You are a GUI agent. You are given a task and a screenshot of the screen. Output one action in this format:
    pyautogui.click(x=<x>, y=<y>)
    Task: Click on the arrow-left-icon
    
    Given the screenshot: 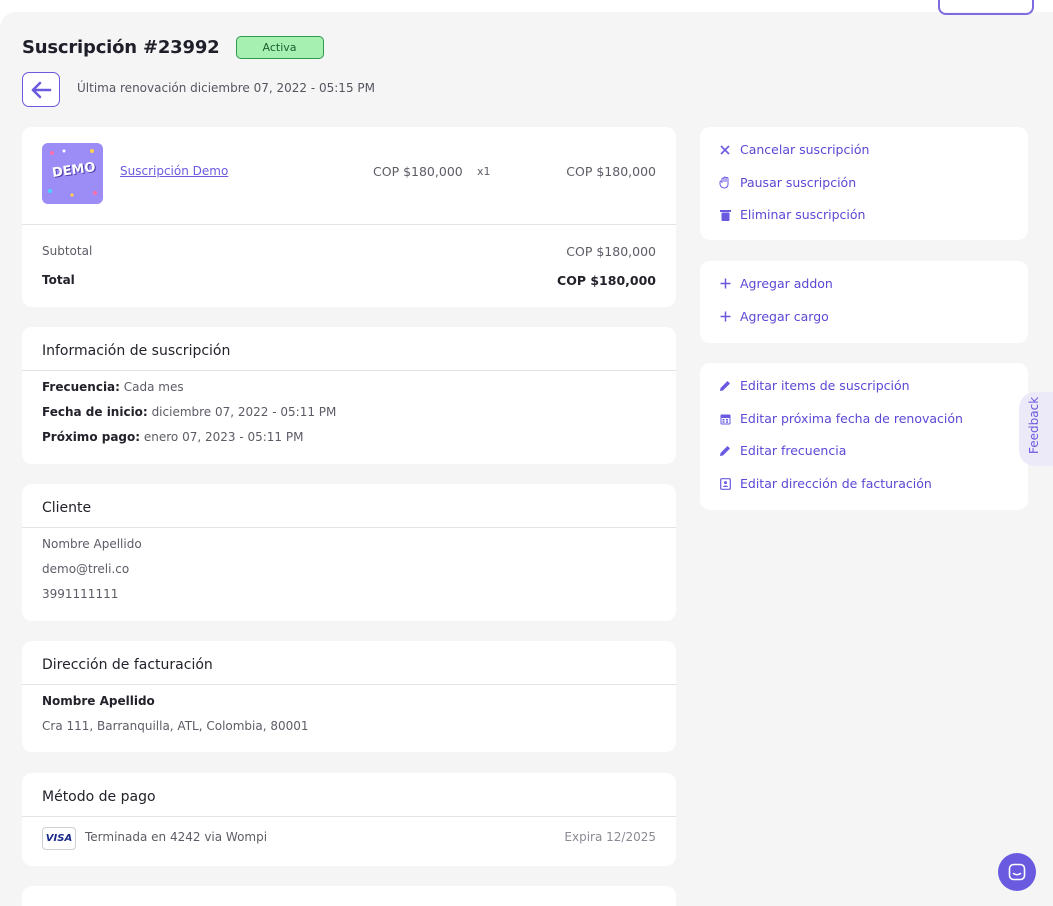 What is the action you would take?
    pyautogui.click(x=41, y=89)
    